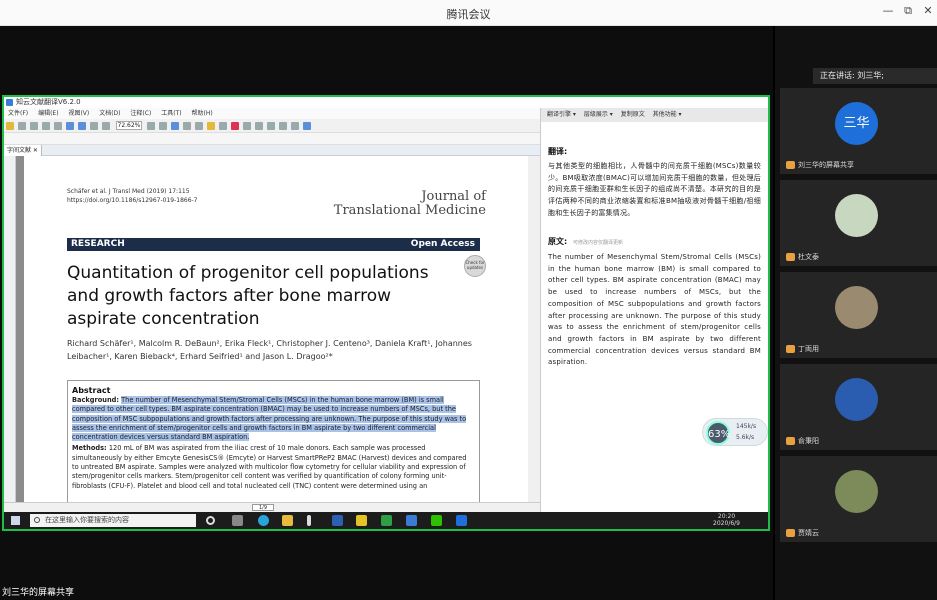 The image size is (937, 600). I want to click on underline-icon, so click(223, 126).